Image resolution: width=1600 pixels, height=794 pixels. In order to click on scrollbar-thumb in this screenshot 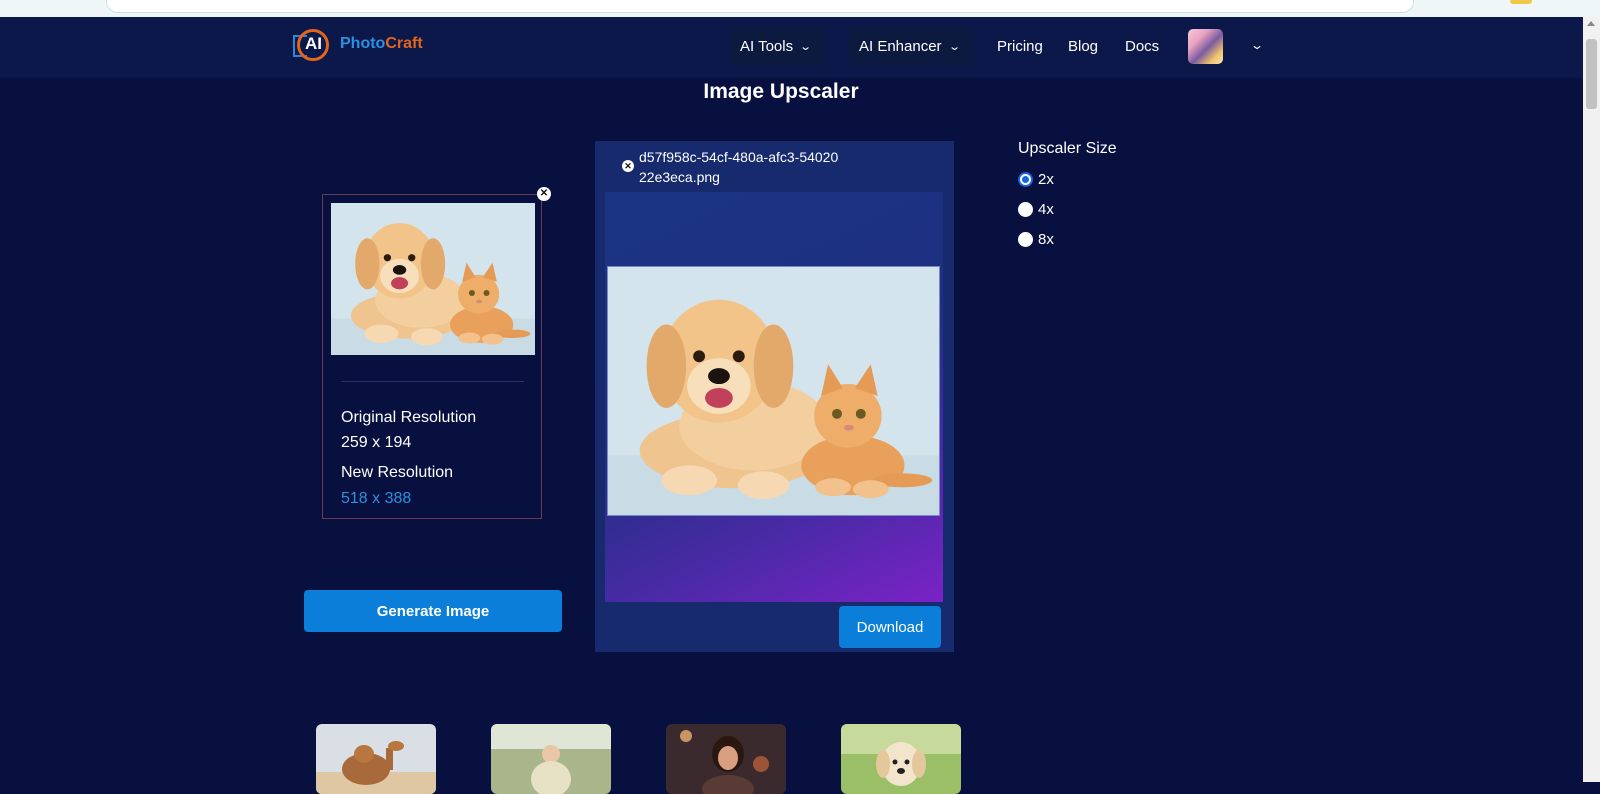, I will do `click(1591, 74)`.